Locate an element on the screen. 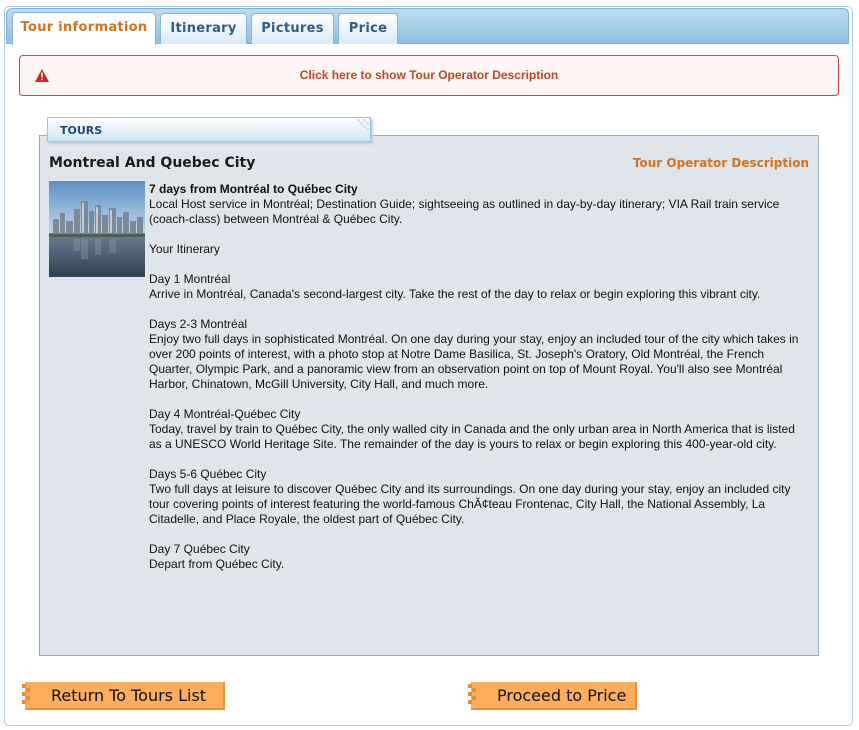 This screenshot has width=859, height=730. desc-line: Depart from Québec City. is located at coordinates (217, 564).